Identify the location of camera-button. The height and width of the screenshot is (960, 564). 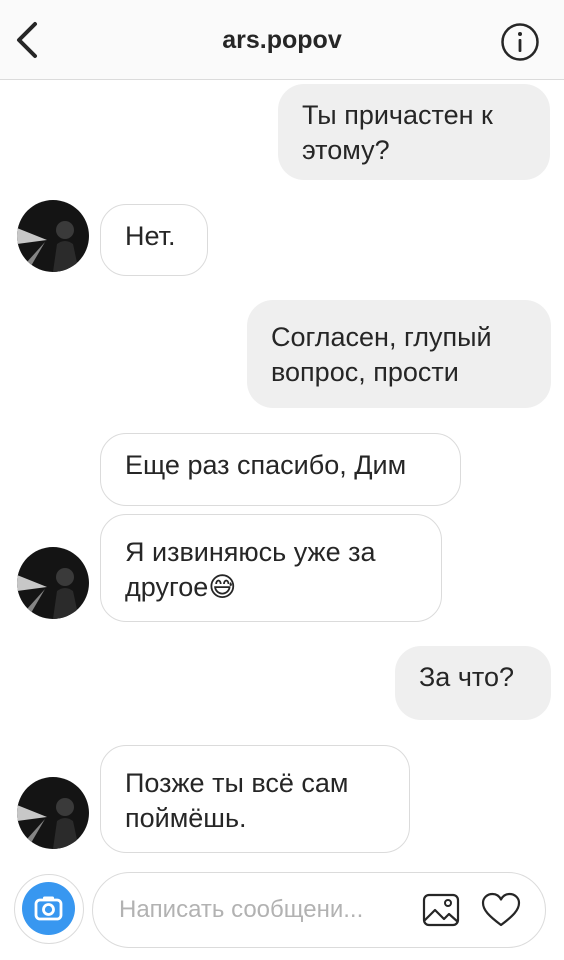
(49, 909).